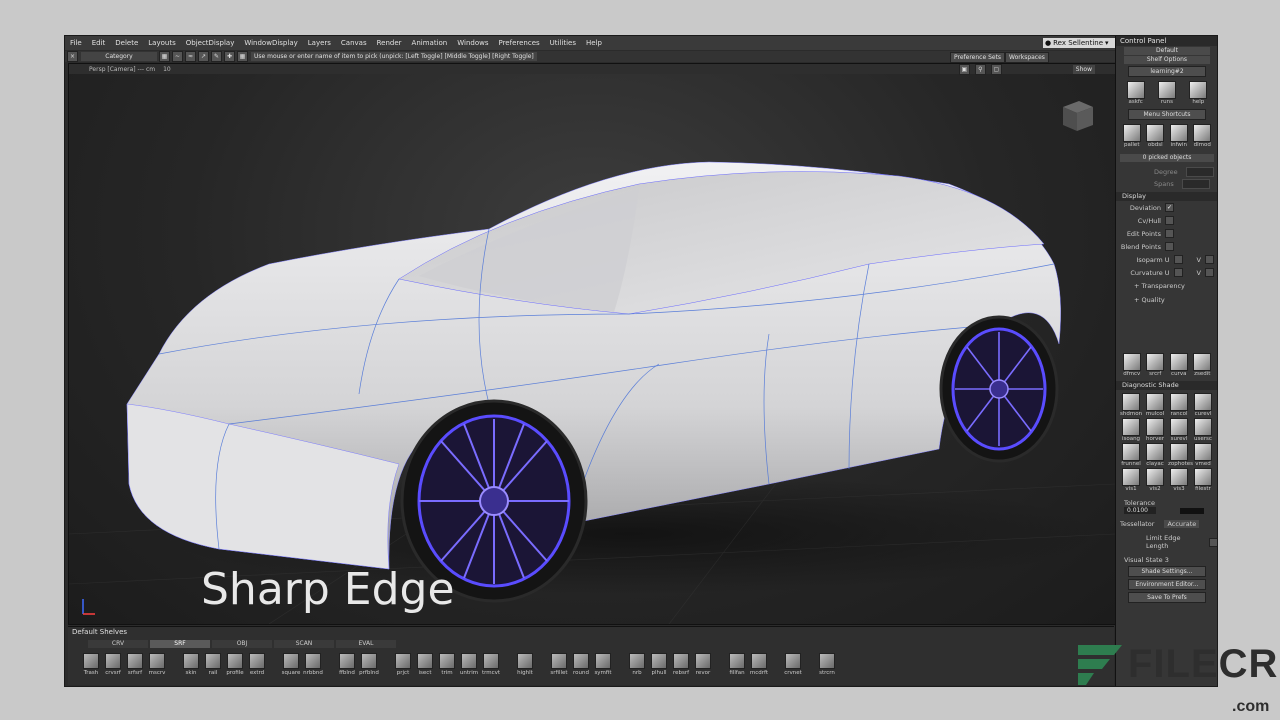  I want to click on view-cube-icon, so click(1077, 116).